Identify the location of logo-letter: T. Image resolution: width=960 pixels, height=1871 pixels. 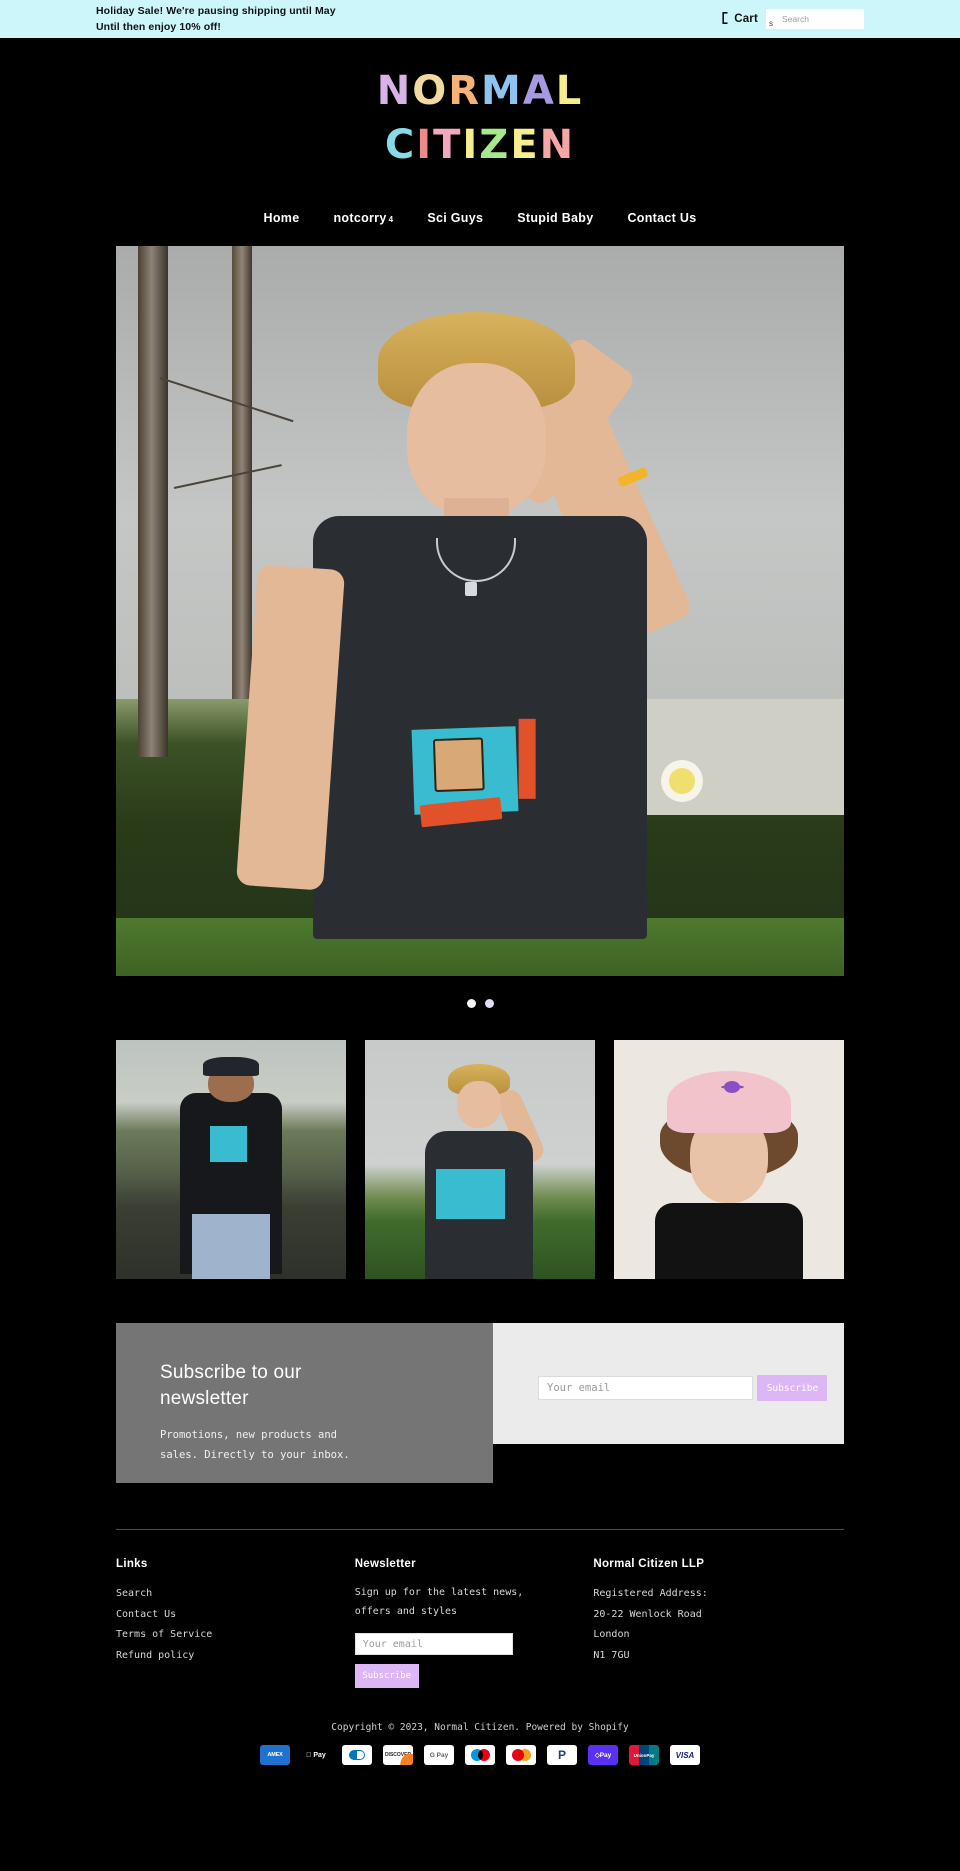
(448, 145).